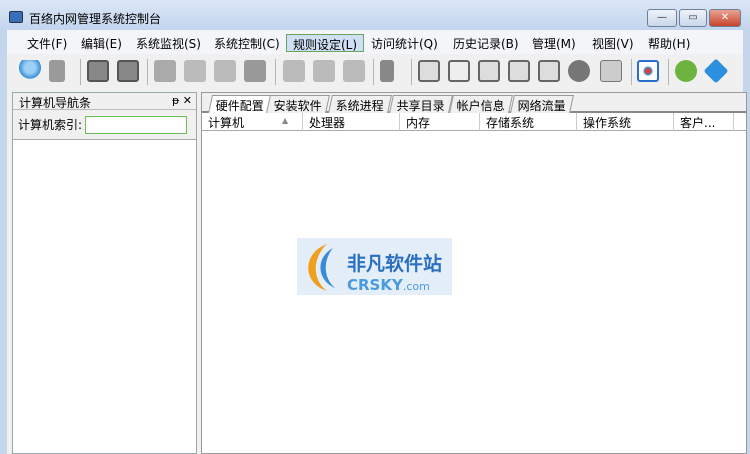 This screenshot has width=750, height=454. I want to click on book-icon, so click(165, 71).